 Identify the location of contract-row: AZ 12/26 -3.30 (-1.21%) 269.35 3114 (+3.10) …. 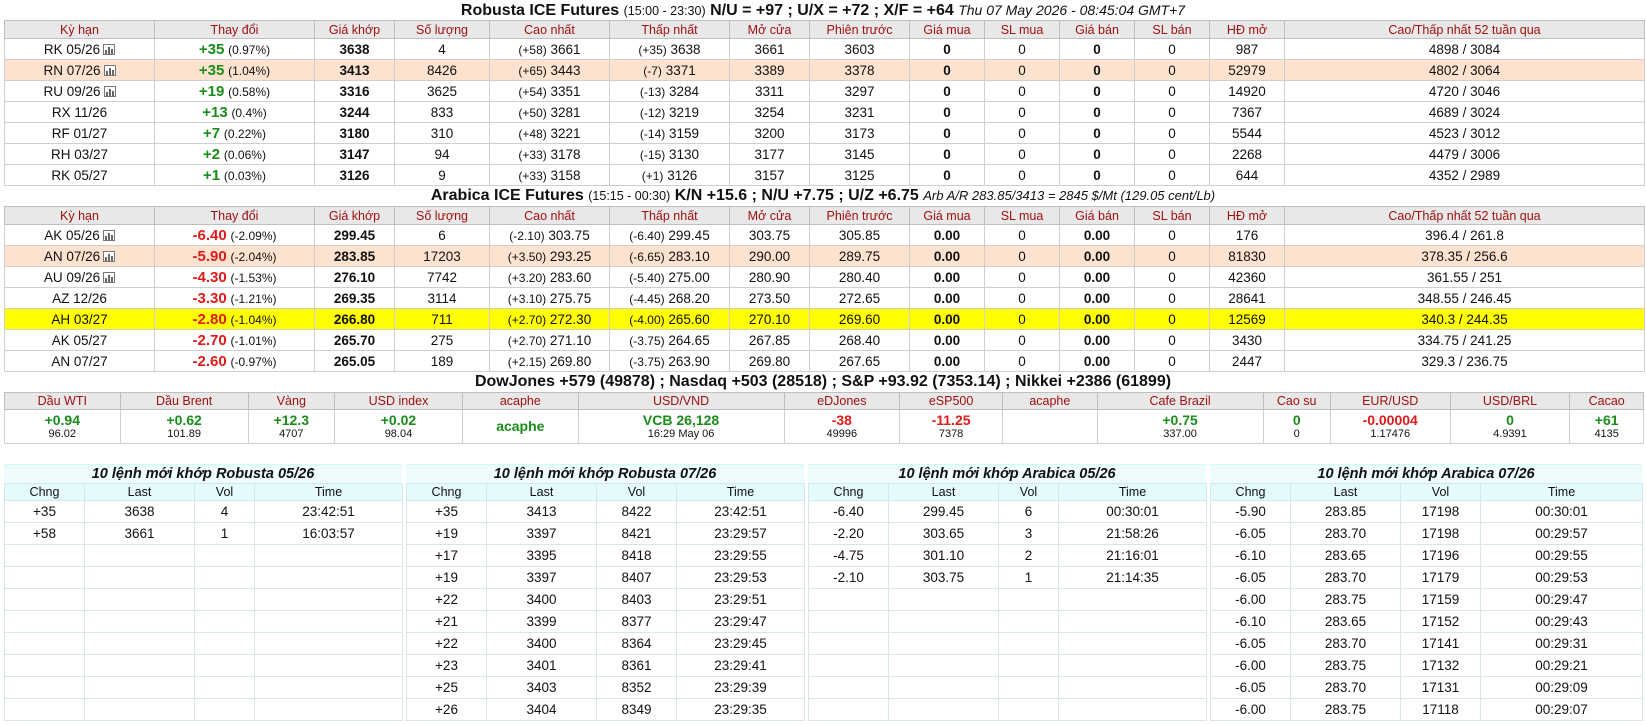
(824, 298).